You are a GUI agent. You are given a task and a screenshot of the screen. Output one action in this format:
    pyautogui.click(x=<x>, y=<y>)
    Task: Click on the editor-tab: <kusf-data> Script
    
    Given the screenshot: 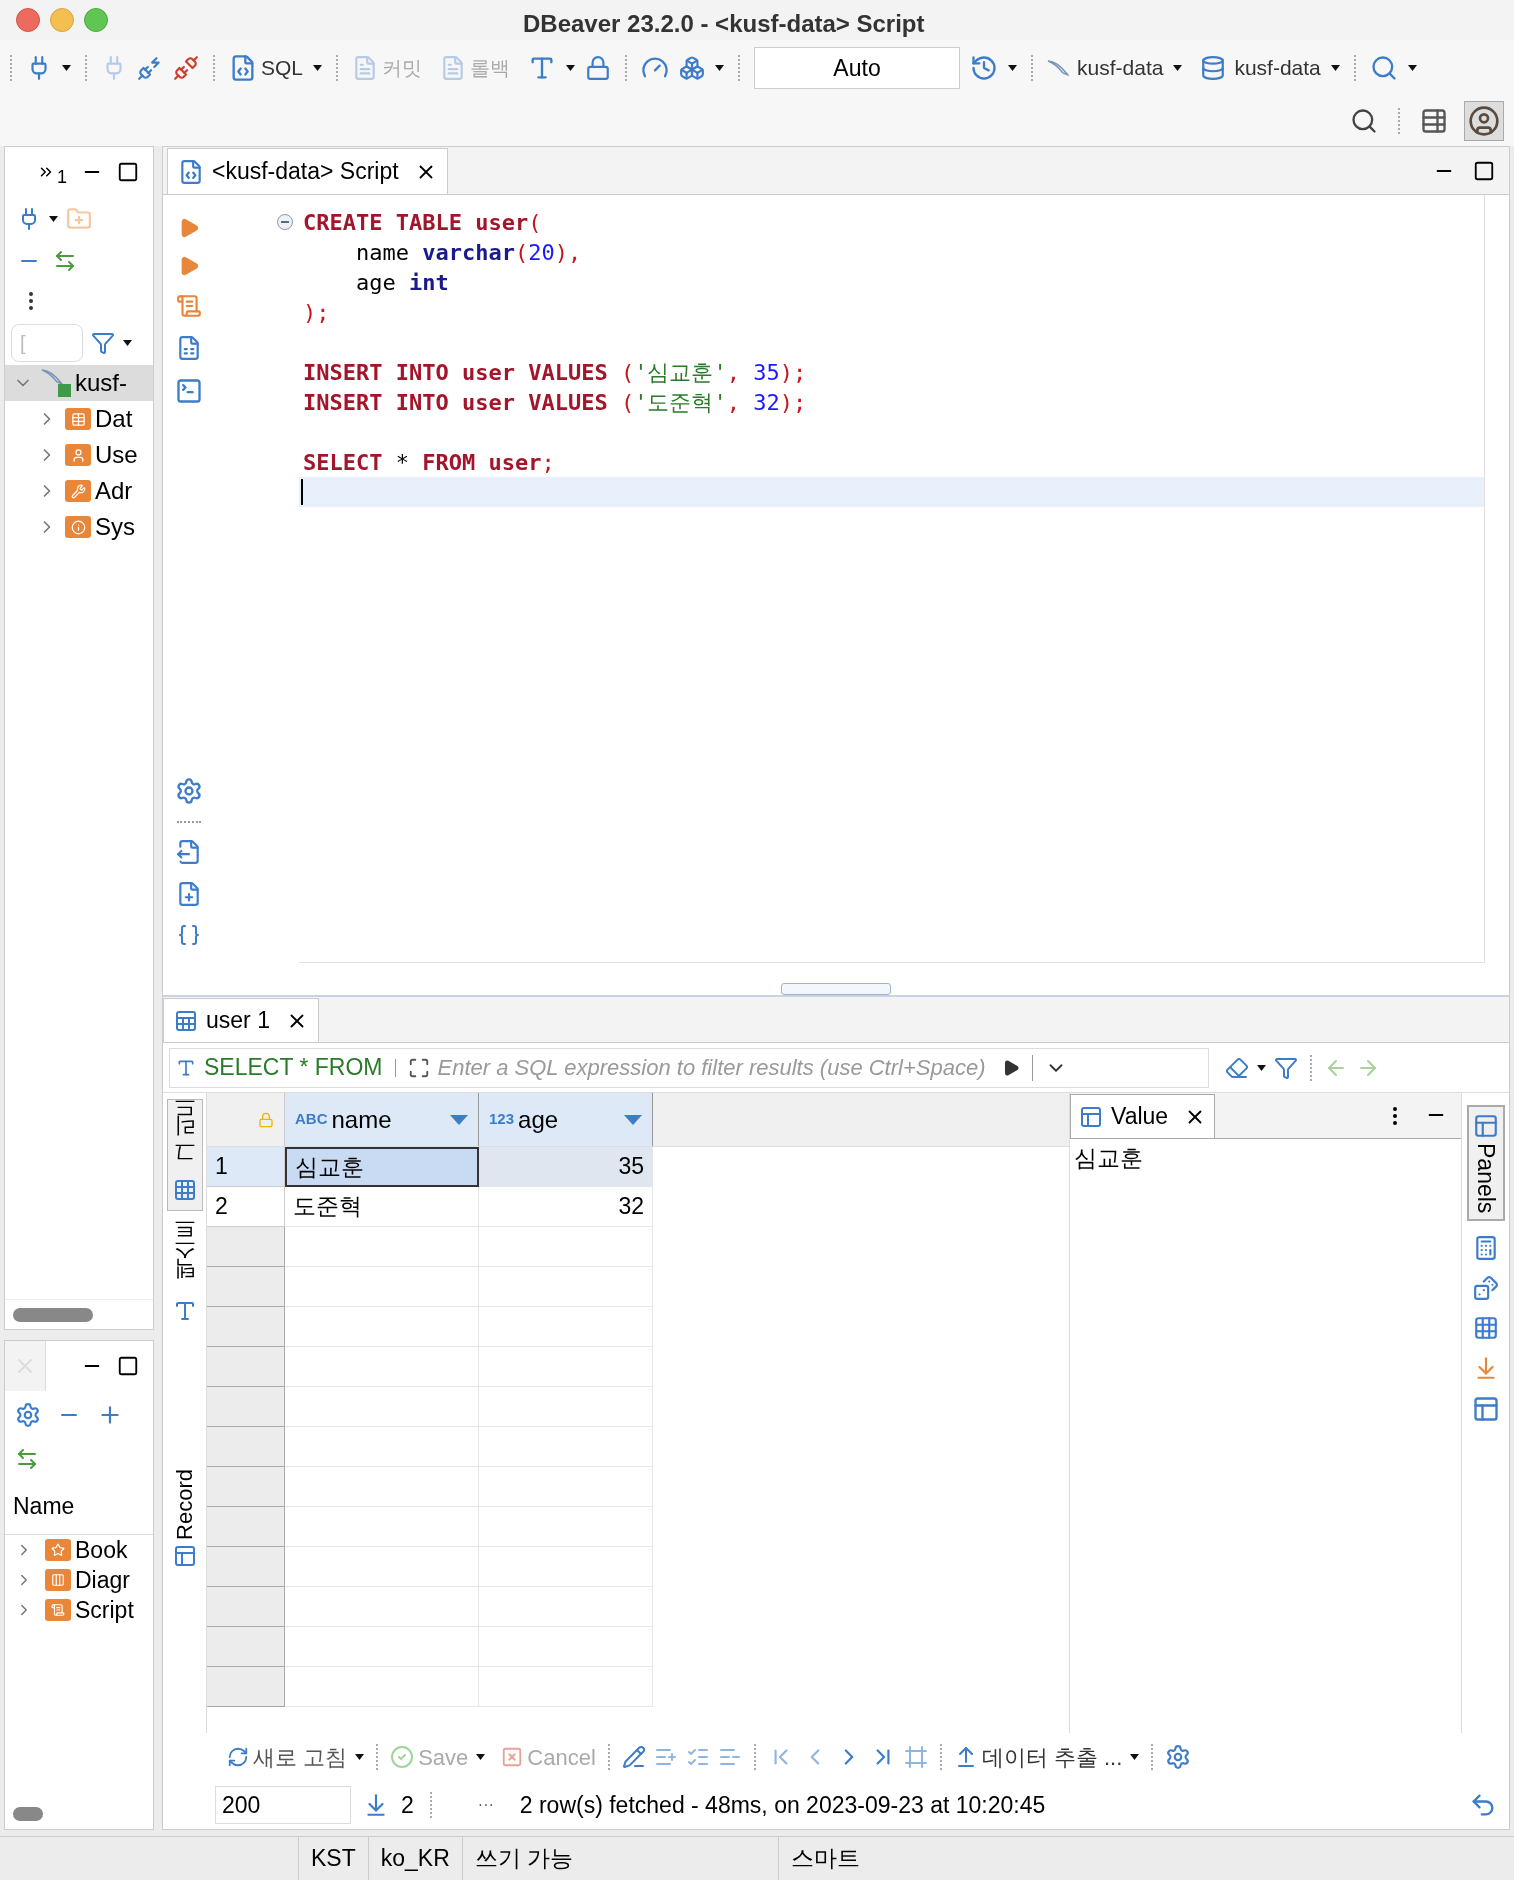 What is the action you would take?
    pyautogui.click(x=307, y=171)
    